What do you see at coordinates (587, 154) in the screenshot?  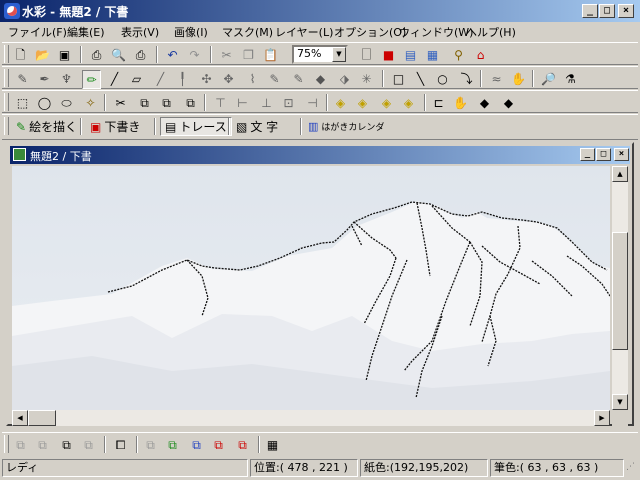 I see `doc-minimize-button: _` at bounding box center [587, 154].